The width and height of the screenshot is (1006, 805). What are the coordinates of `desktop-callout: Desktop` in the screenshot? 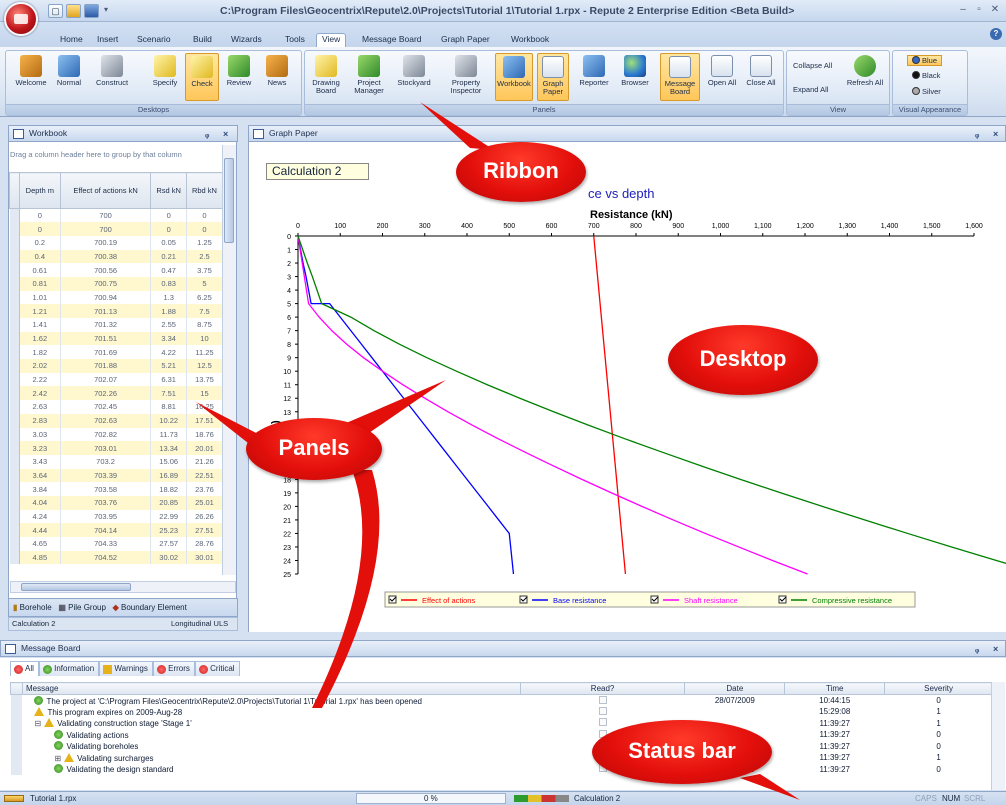 It's located at (743, 360).